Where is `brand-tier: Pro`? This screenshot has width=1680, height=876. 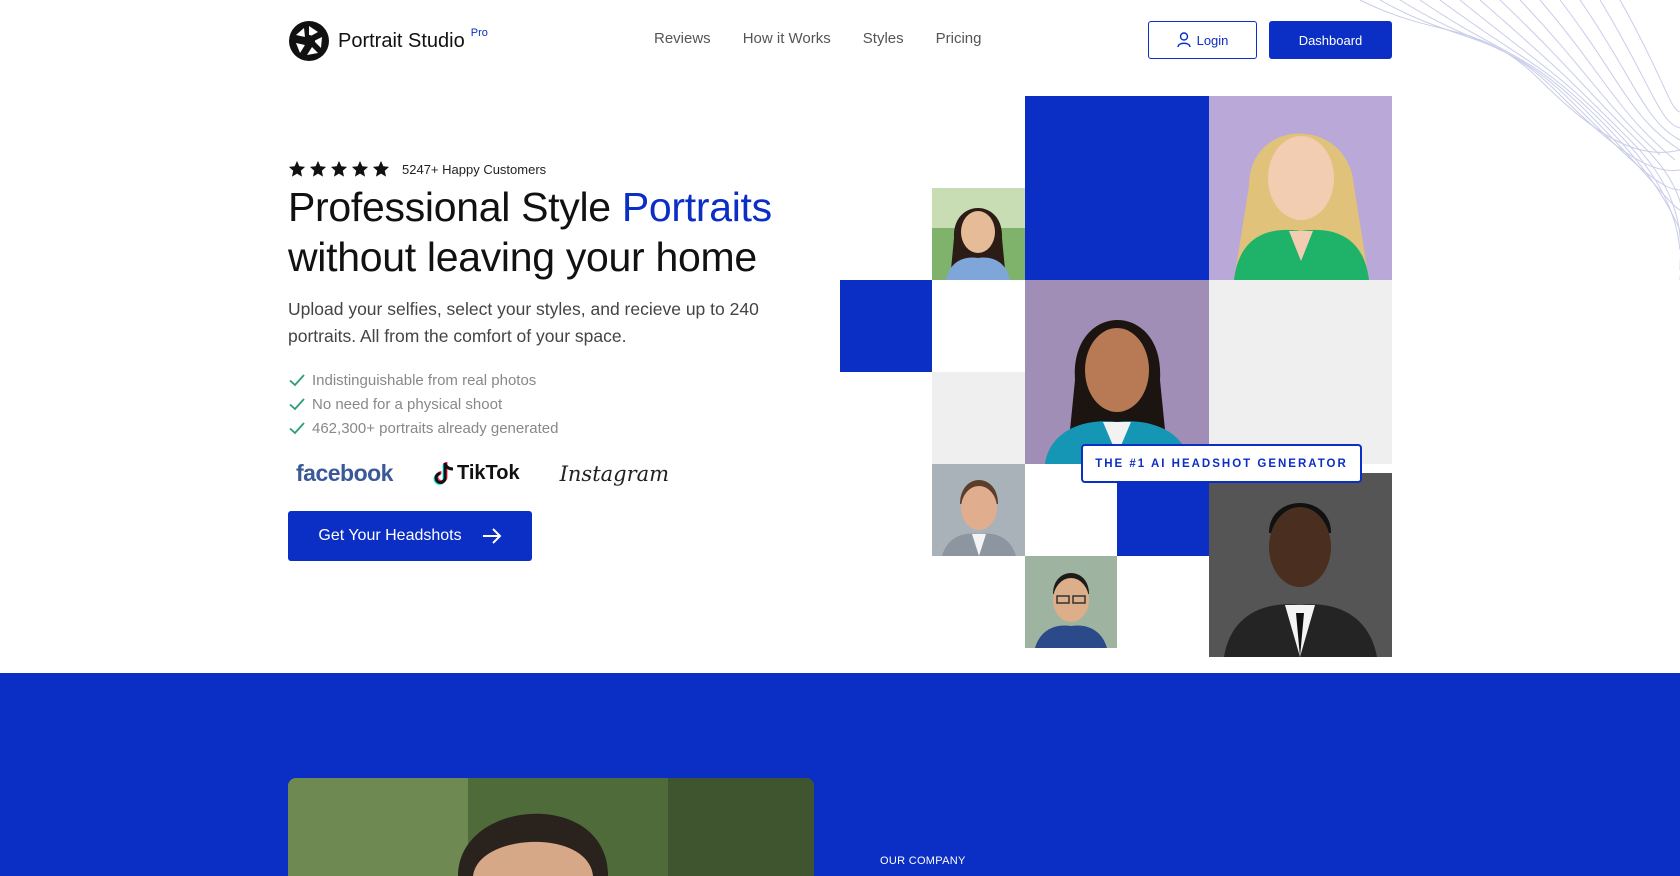 brand-tier: Pro is located at coordinates (479, 33).